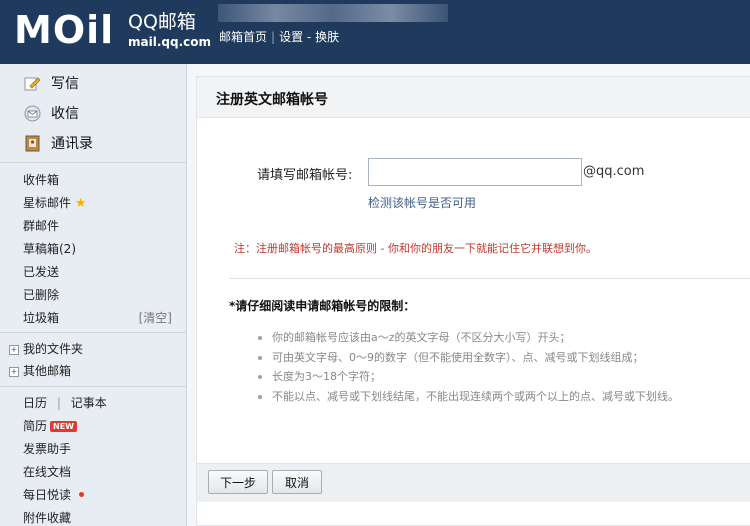 This screenshot has width=750, height=526. What do you see at coordinates (297, 482) in the screenshot?
I see `cancel-button: 取消` at bounding box center [297, 482].